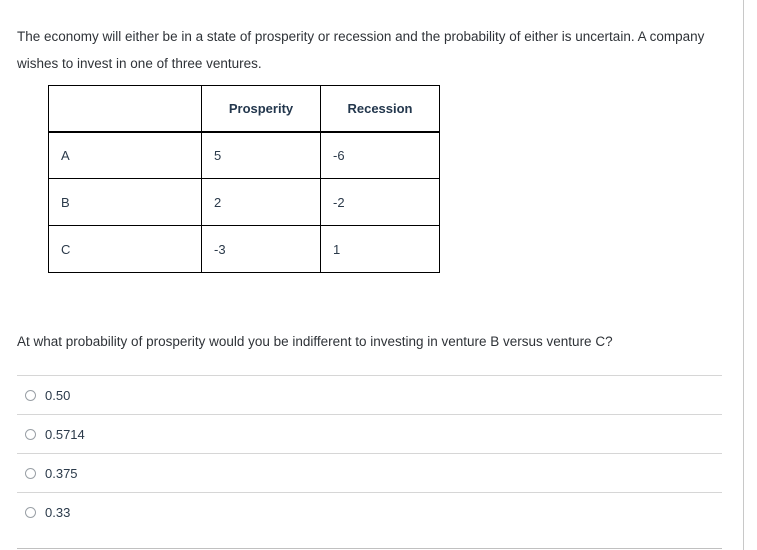 This screenshot has width=757, height=550. What do you see at coordinates (65, 434) in the screenshot?
I see `answer-option-label: 0.5714` at bounding box center [65, 434].